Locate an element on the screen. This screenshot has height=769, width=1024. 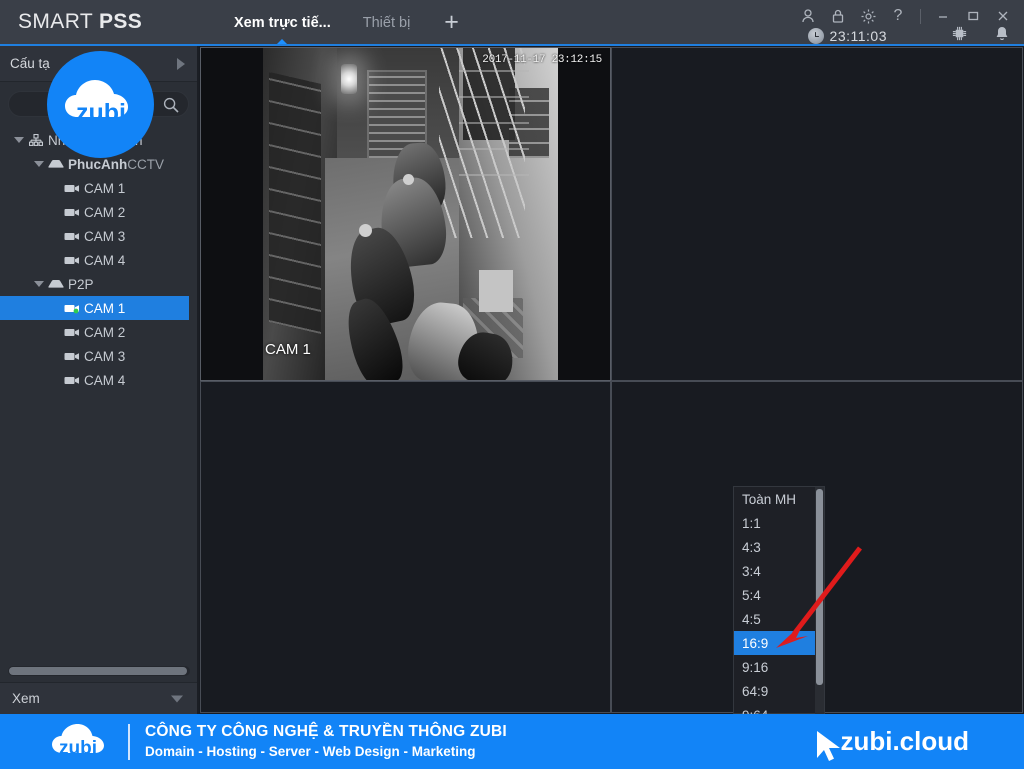
device-name-bold: PhucAnh is located at coordinates (98, 164).